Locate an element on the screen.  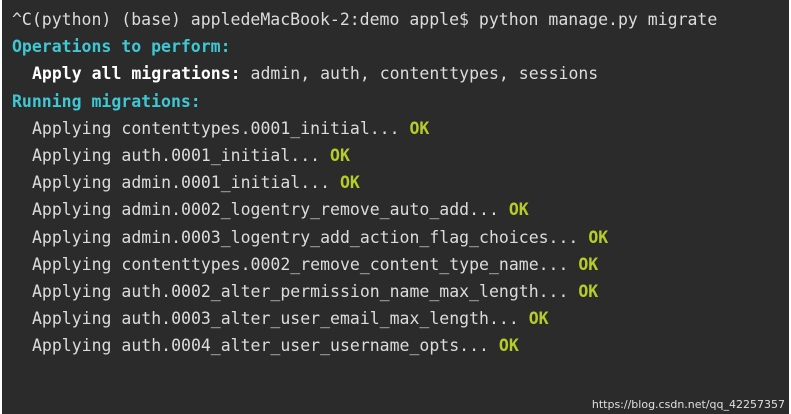
apply-apps: admin, auth, contenttypes, sessions is located at coordinates (419, 74).